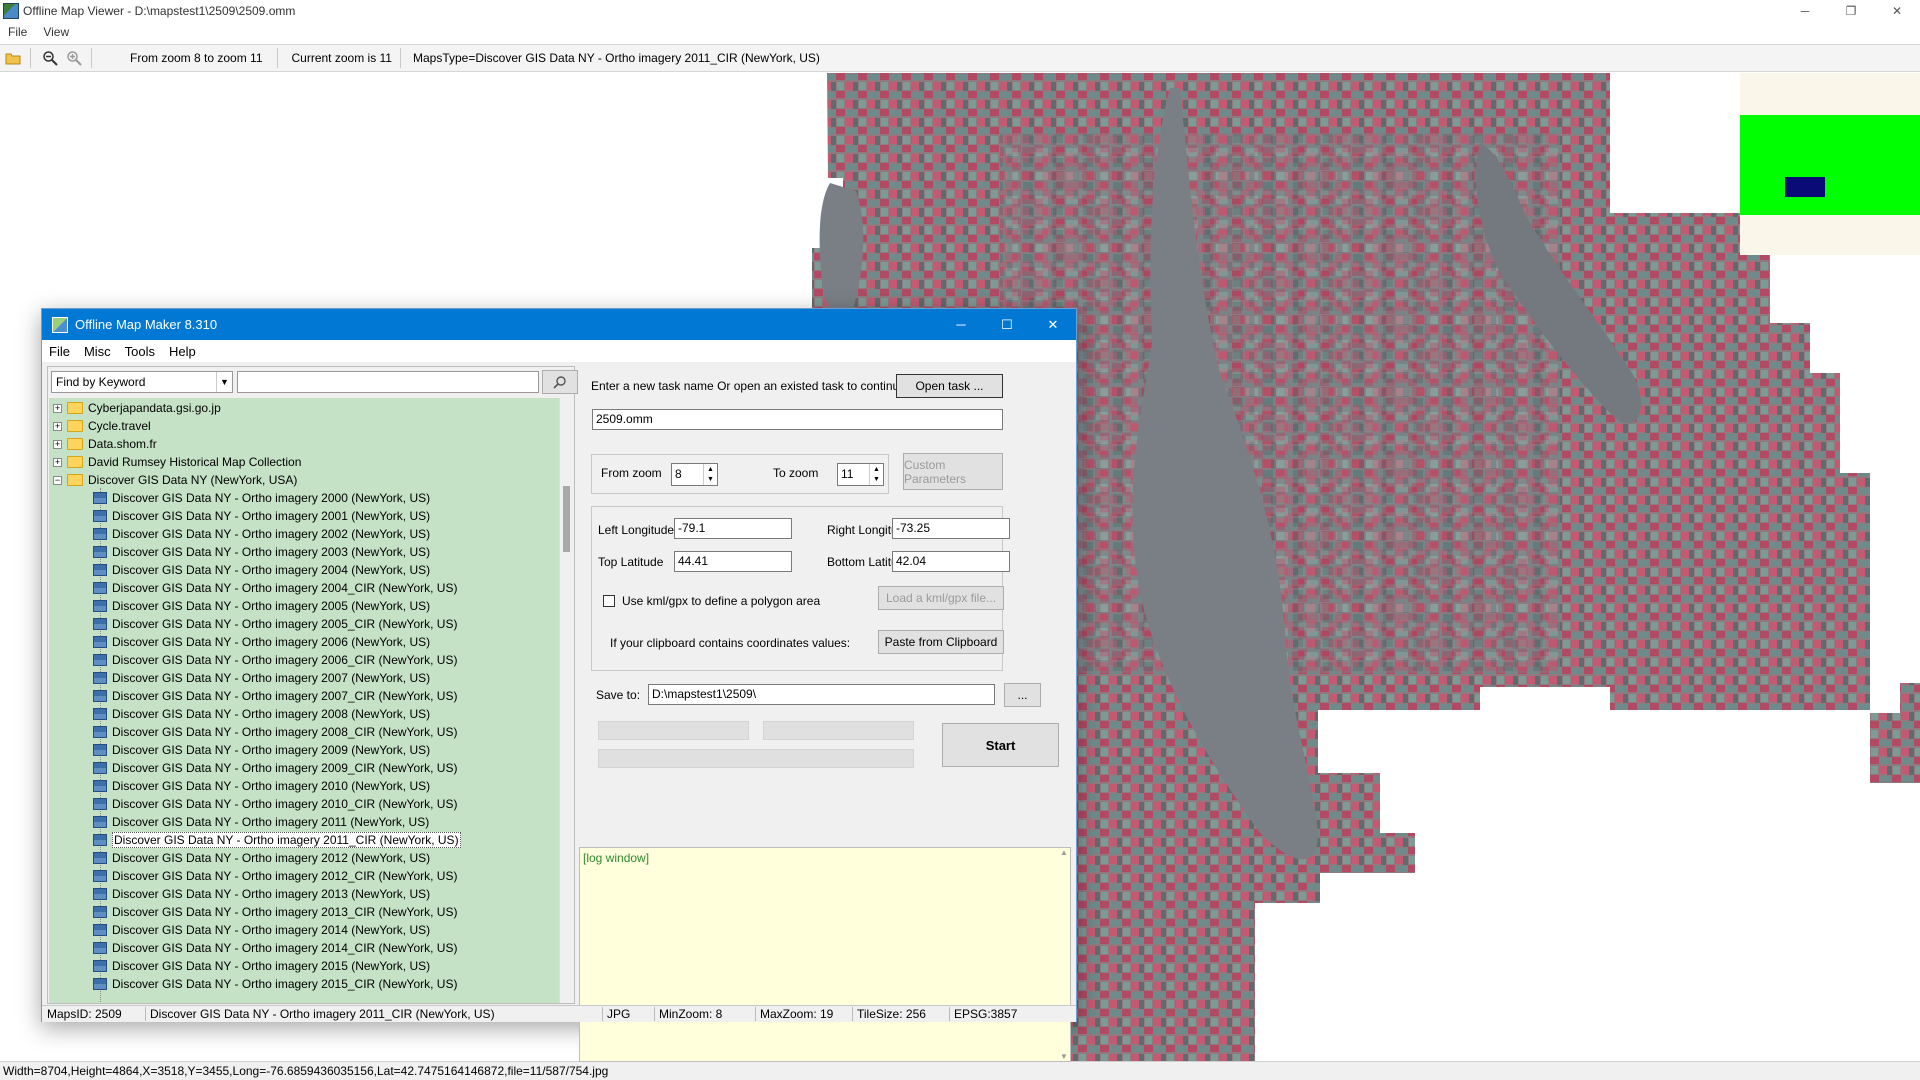  Describe the element at coordinates (56, 32) in the screenshot. I see `menu-view: View` at that location.